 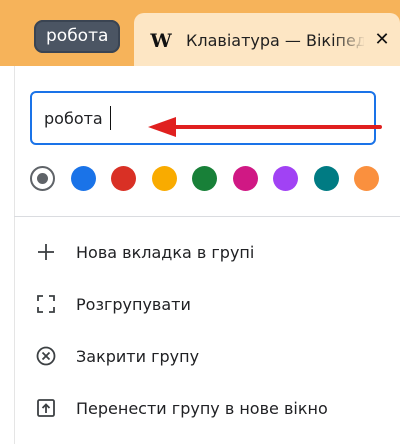 I want to click on close-circle-icon, so click(x=46, y=356).